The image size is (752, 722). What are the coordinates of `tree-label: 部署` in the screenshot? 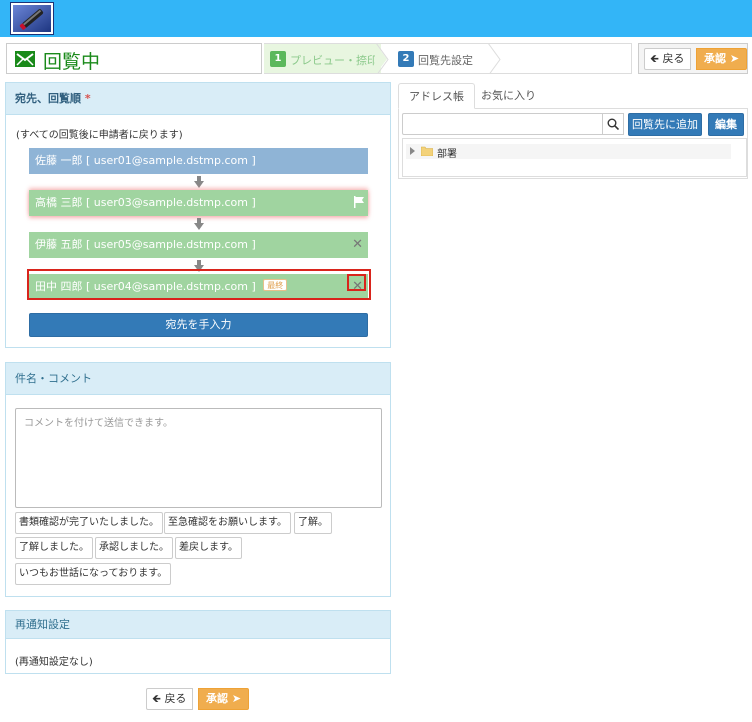 It's located at (447, 154).